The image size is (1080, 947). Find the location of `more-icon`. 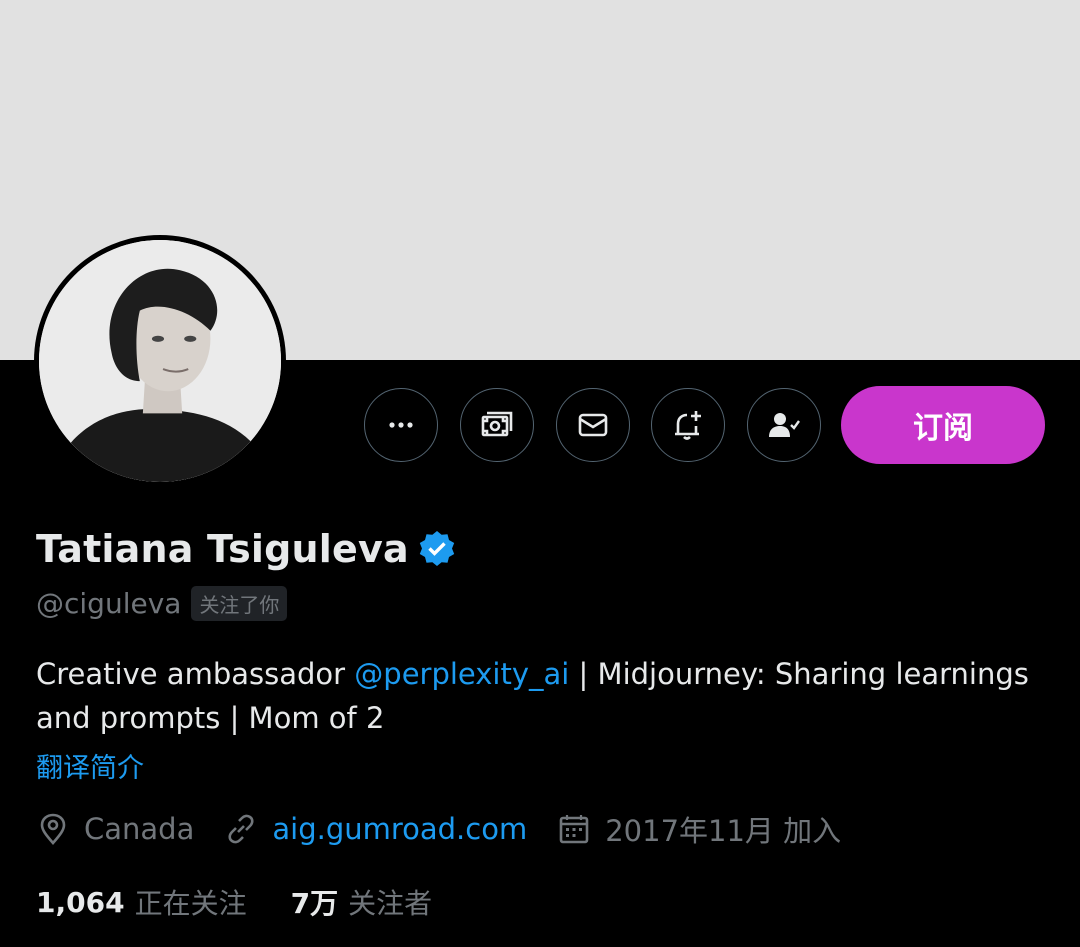

more-icon is located at coordinates (401, 425).